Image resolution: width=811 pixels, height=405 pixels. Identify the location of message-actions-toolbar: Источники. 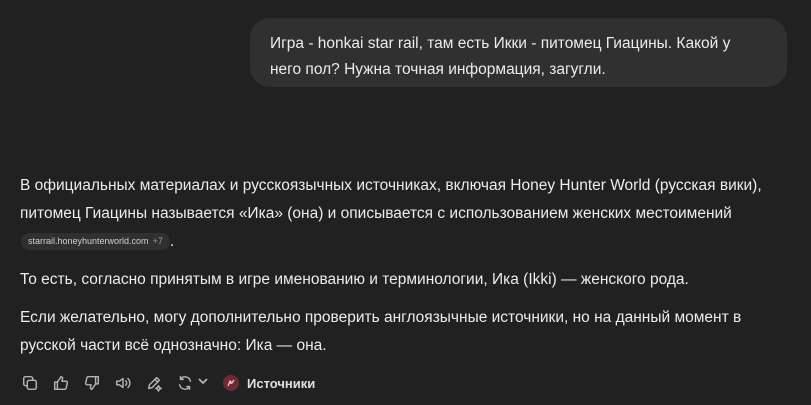
(167, 383).